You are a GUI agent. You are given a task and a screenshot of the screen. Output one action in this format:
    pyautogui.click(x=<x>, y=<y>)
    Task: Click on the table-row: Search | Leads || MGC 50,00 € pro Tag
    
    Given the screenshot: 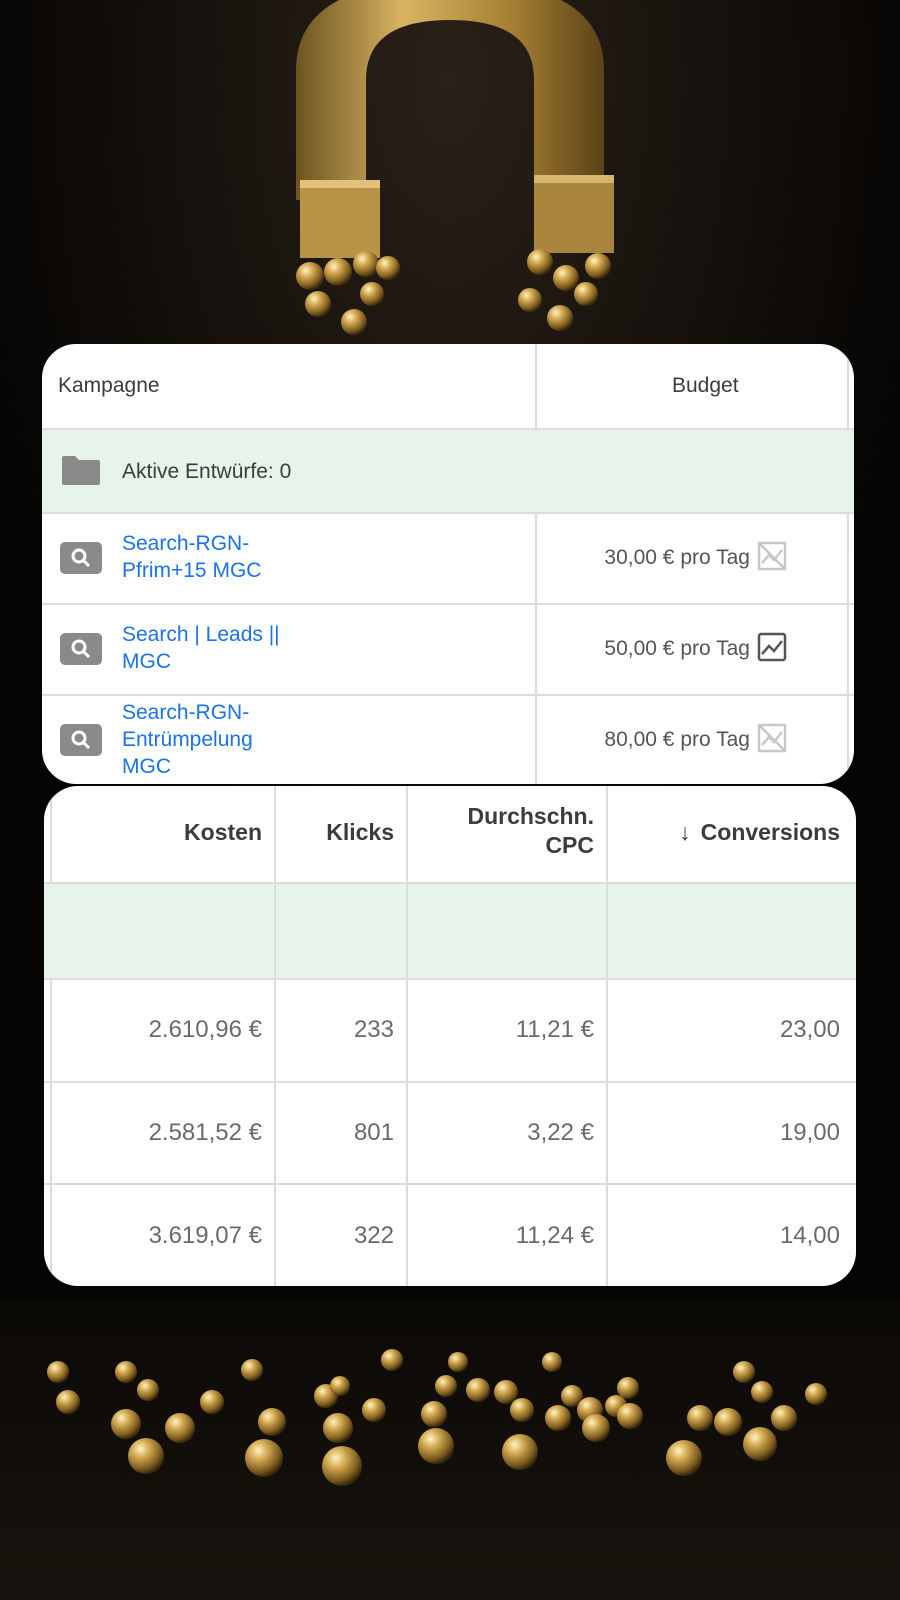 What is the action you would take?
    pyautogui.click(x=448, y=650)
    